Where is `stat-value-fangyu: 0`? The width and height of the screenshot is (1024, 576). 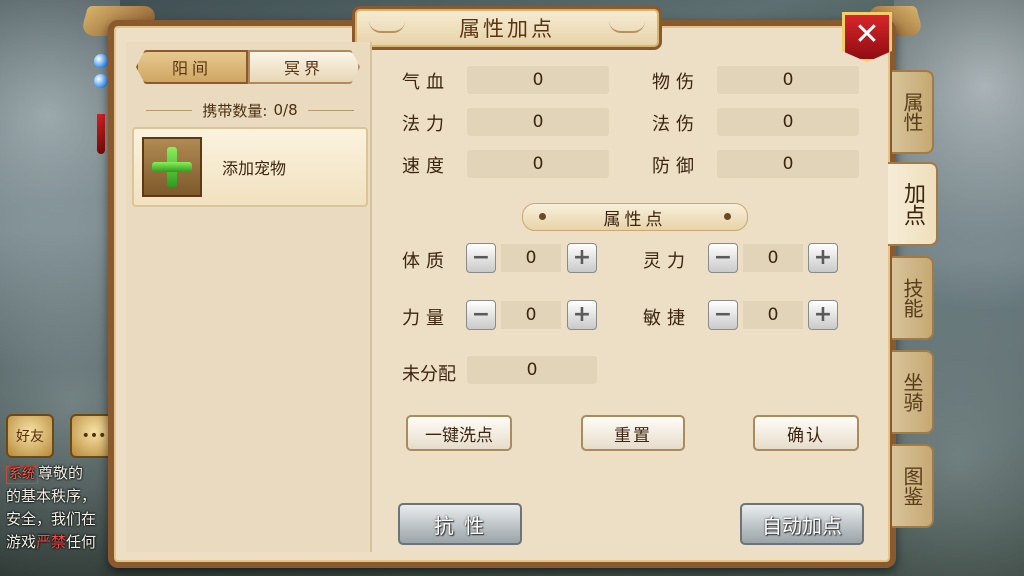 stat-value-fangyu: 0 is located at coordinates (788, 164).